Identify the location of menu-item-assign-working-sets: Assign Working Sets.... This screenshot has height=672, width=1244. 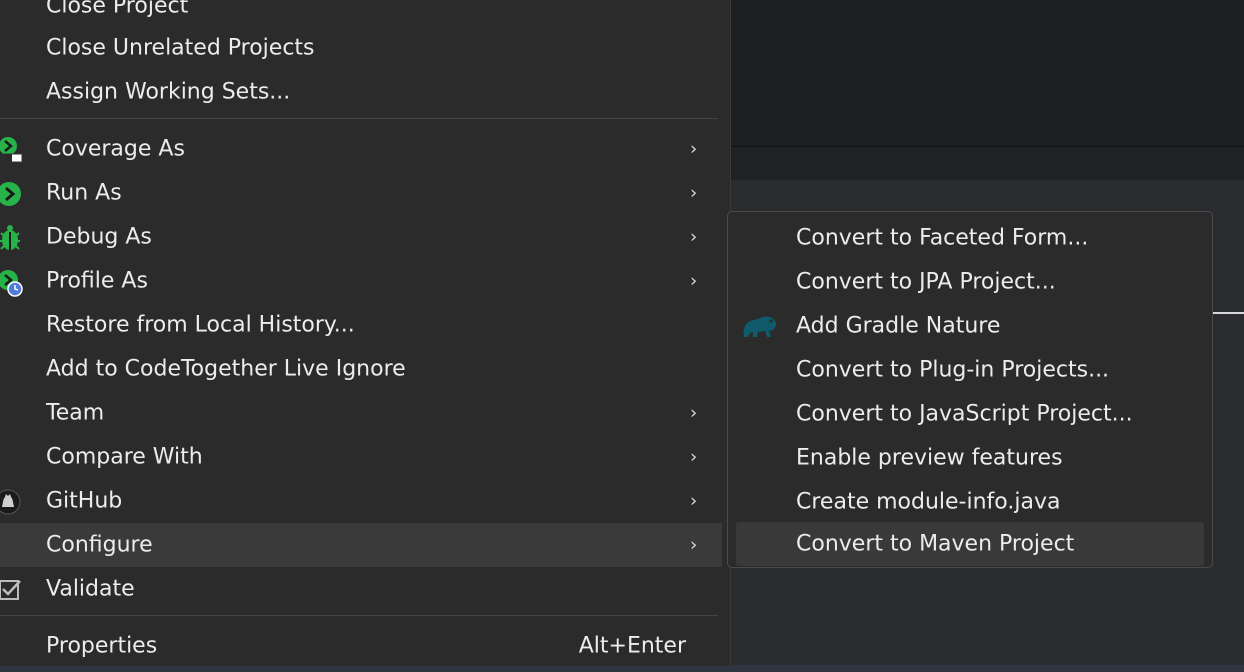
(361, 92).